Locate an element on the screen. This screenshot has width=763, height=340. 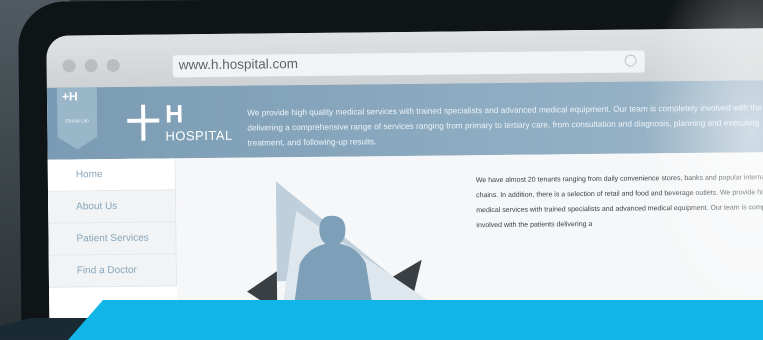
window-minimize-button is located at coordinates (91, 66).